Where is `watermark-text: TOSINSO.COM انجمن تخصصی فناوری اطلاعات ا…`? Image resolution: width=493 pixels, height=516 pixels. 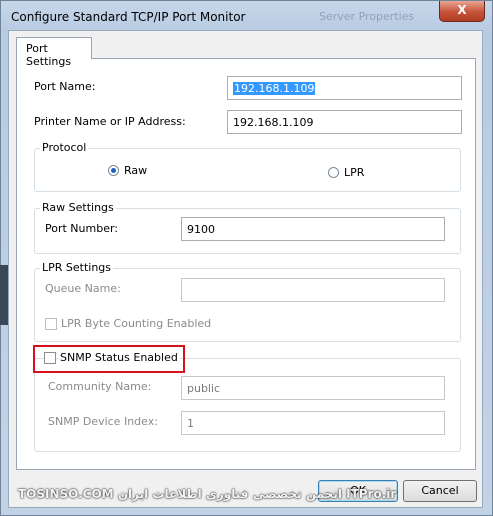
watermark-text: TOSINSO.COM انجمن تخصصی فناوری اطلاعات ا… is located at coordinates (207, 494).